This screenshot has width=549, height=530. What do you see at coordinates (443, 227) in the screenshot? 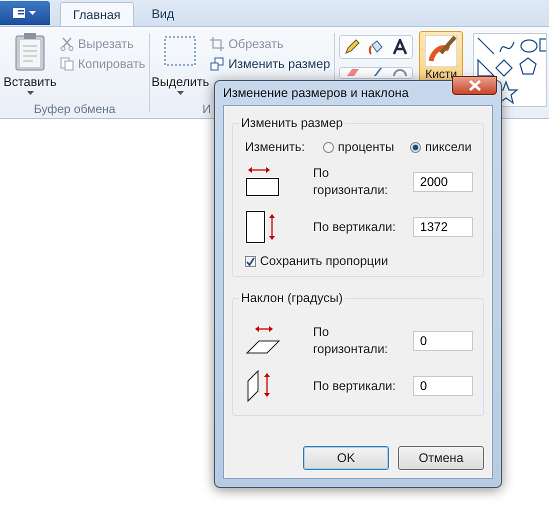
I see `input-field: 1372` at bounding box center [443, 227].